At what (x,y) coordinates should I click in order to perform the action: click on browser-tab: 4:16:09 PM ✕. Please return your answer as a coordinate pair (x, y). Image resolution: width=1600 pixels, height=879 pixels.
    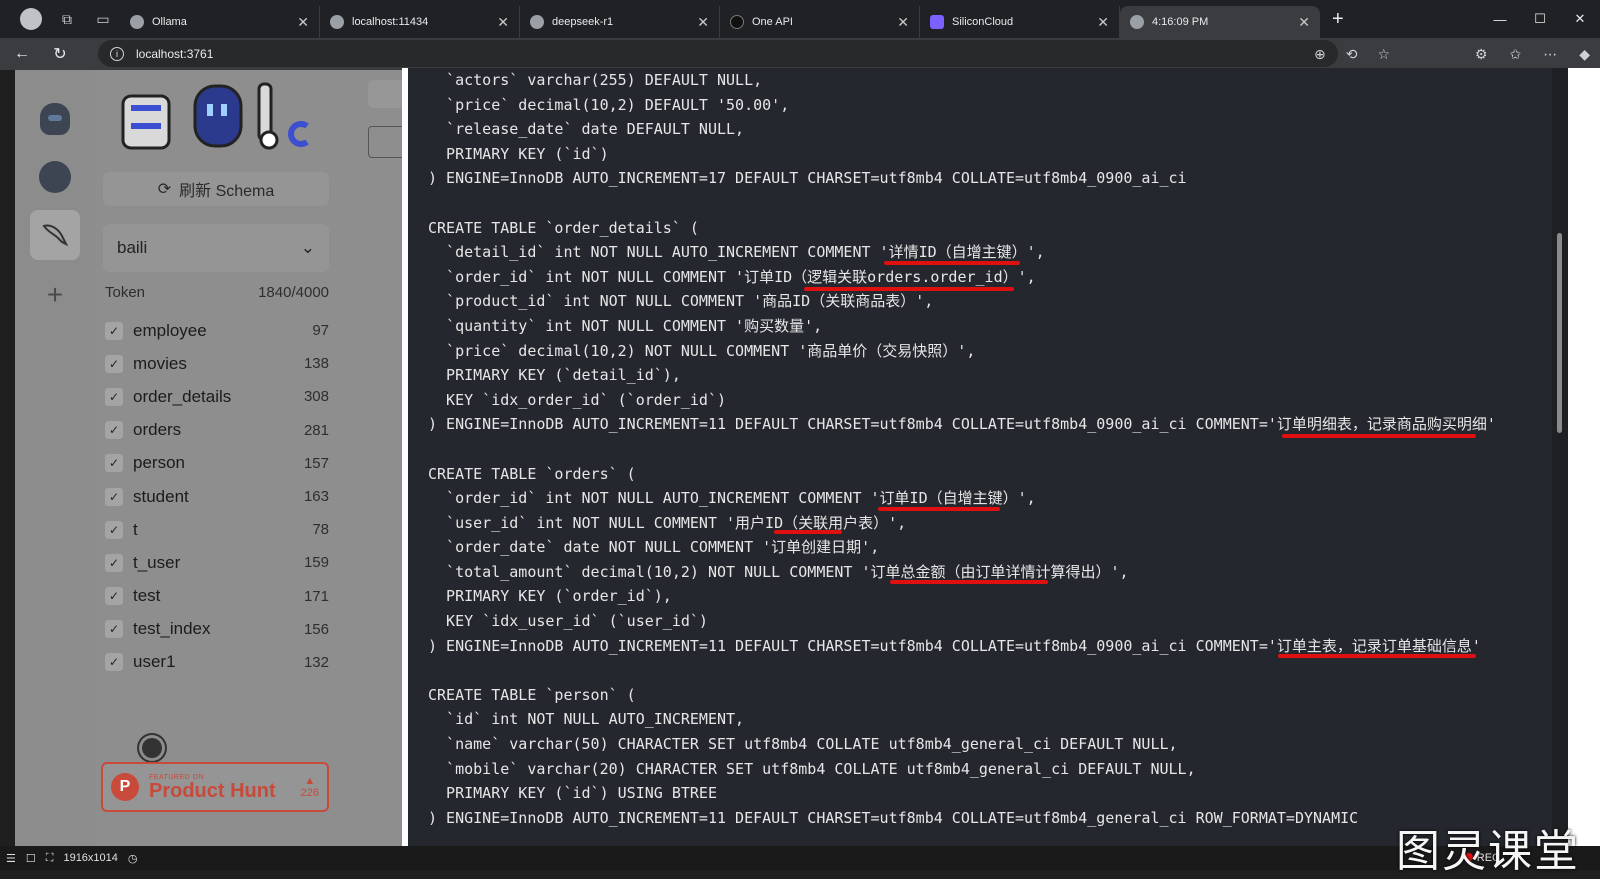
    Looking at the image, I should click on (1220, 22).